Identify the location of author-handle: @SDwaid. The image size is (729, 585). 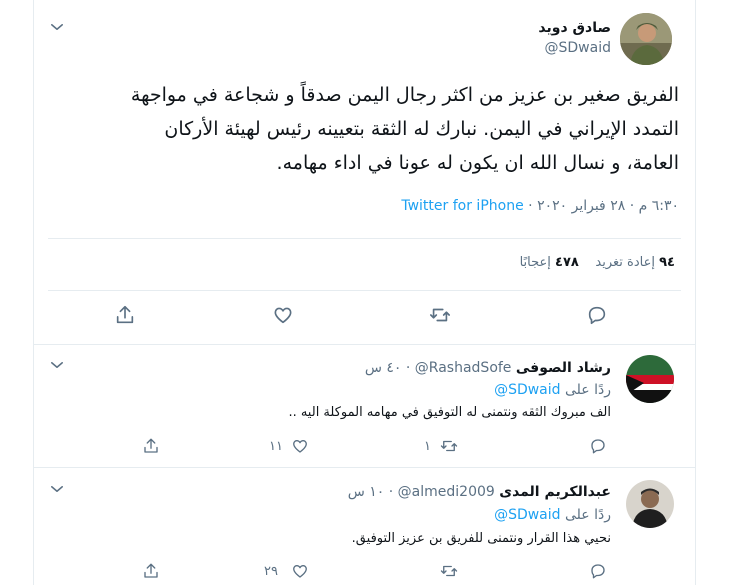
(578, 48).